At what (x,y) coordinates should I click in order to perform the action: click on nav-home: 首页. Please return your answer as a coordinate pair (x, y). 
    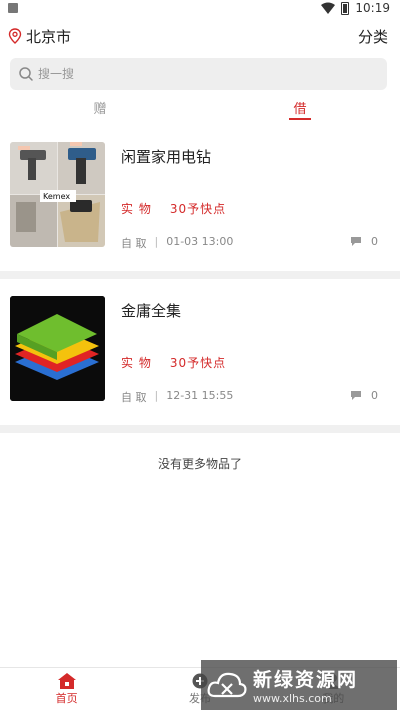
    Looking at the image, I should click on (66, 689).